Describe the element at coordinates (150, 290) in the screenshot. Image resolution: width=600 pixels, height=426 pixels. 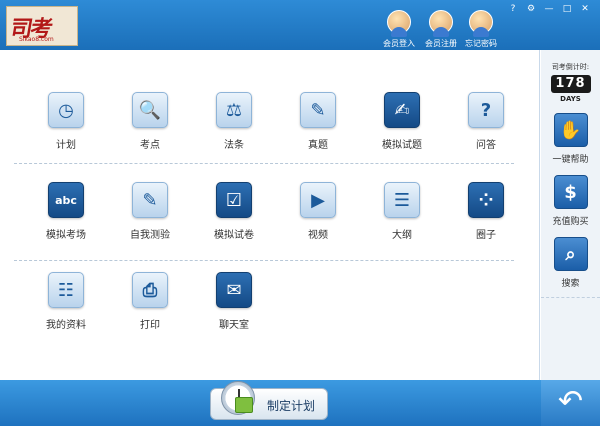
I see `printer-icon: ⎙` at that location.